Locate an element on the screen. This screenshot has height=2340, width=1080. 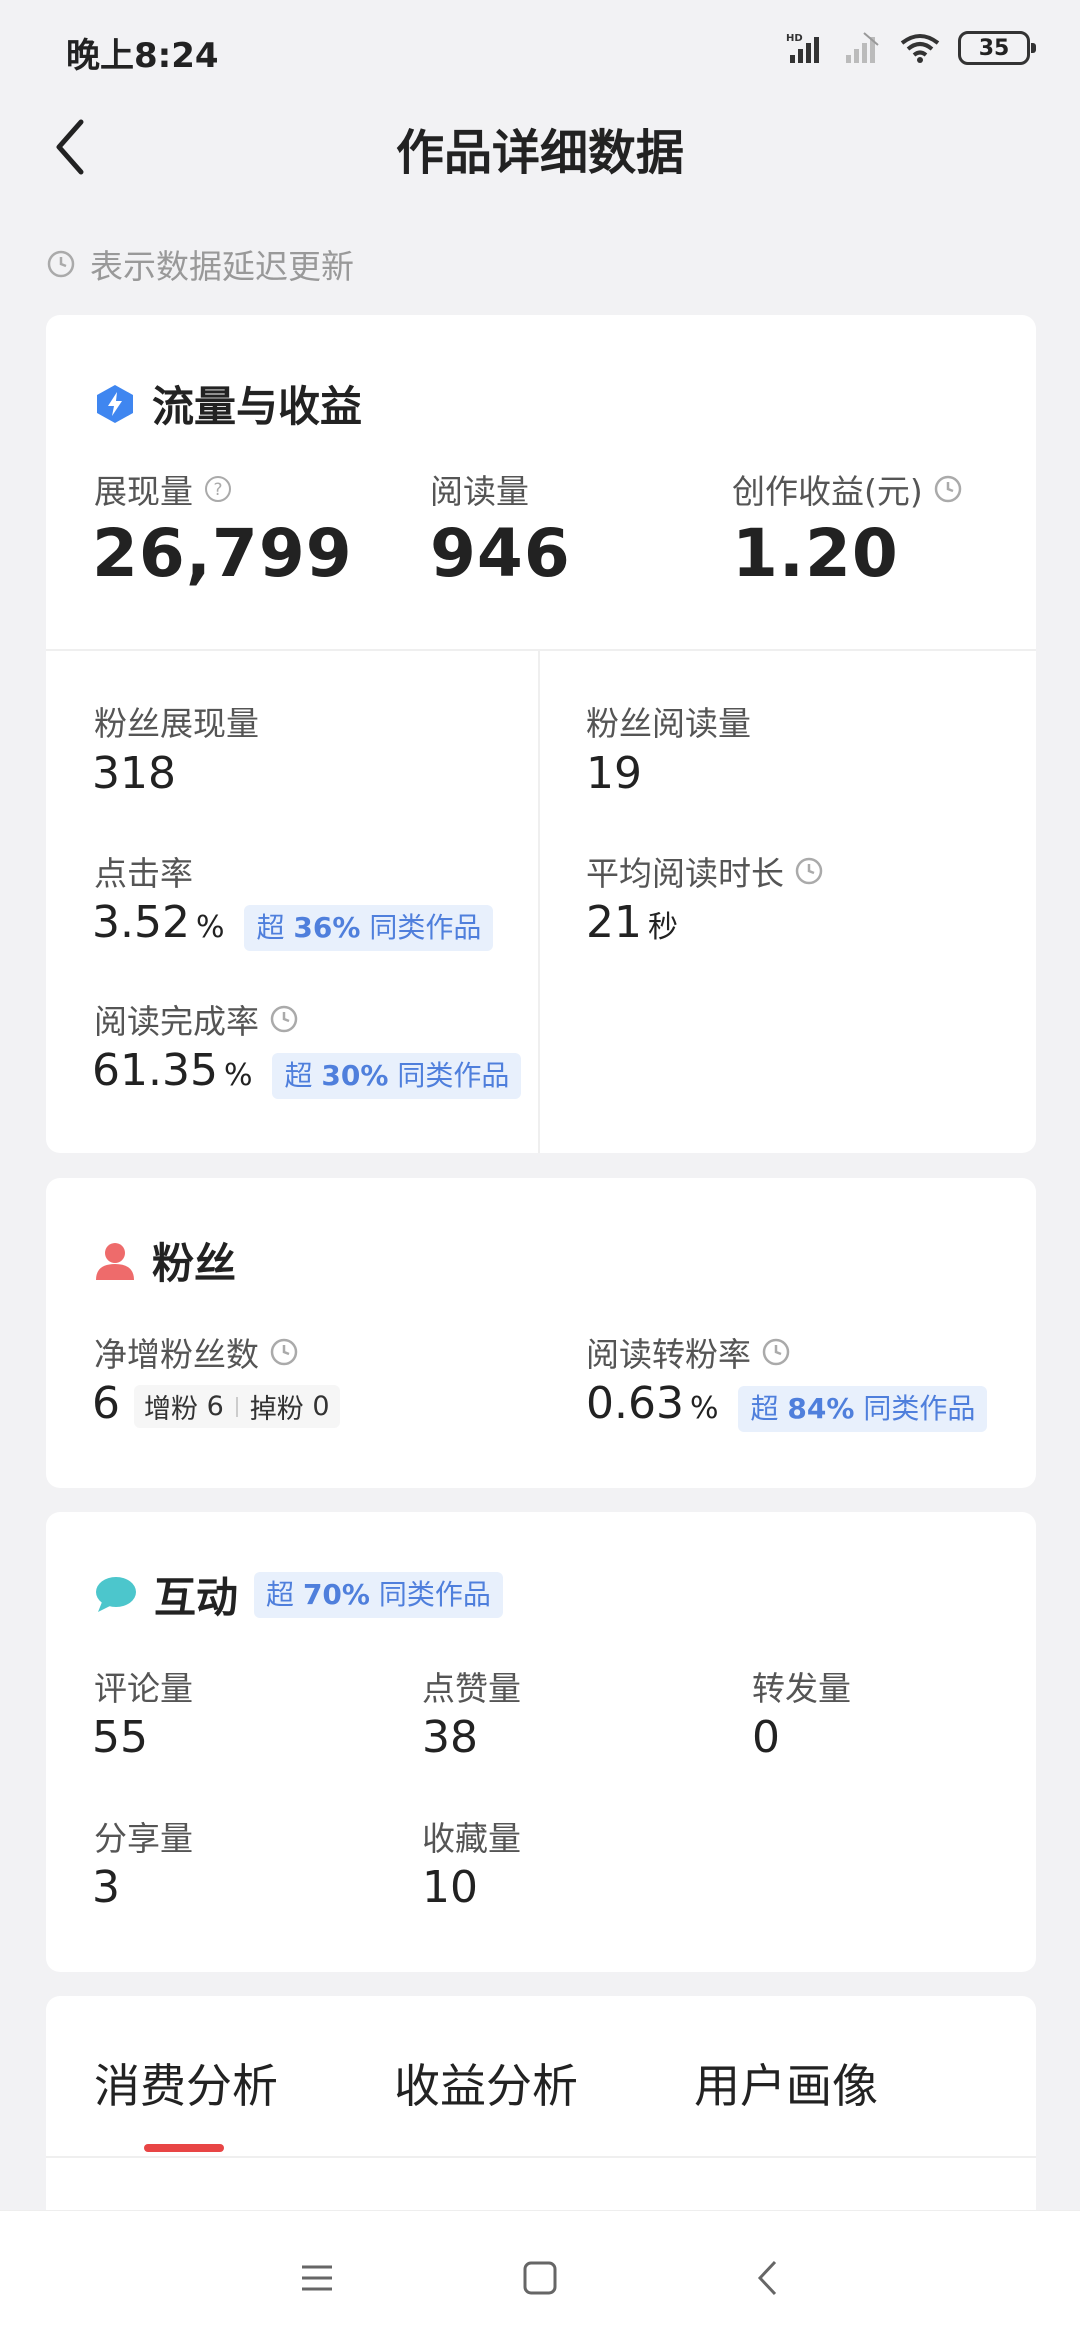
fan-impressions-number: 318 is located at coordinates (134, 773).